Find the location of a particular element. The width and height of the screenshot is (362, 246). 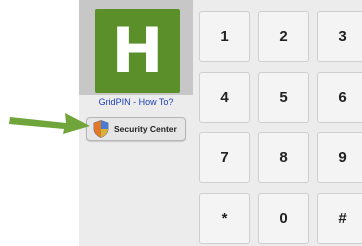

keypad-key-star: * is located at coordinates (224, 218).